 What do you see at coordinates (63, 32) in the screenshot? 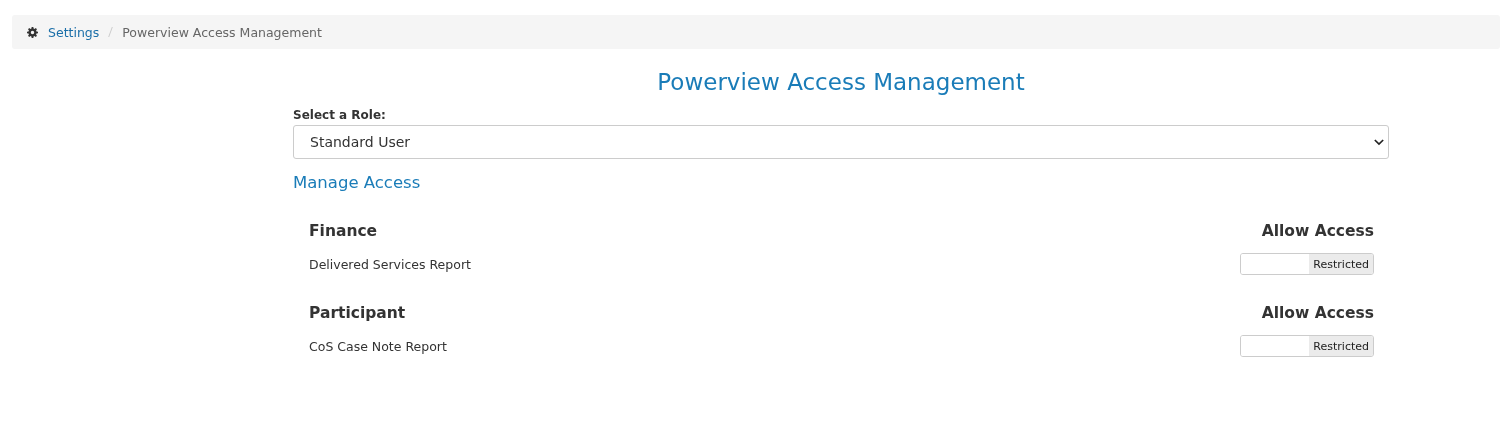
I see `breadcrumb-link: Settings` at bounding box center [63, 32].